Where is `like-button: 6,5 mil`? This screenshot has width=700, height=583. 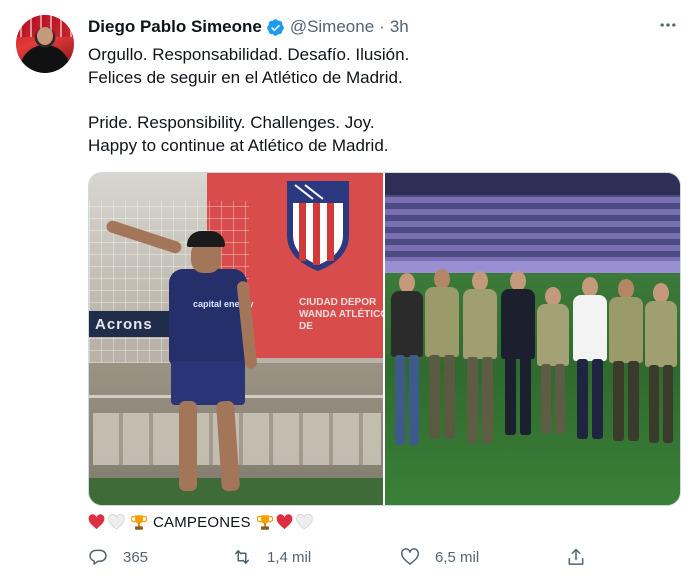
like-button: 6,5 mil is located at coordinates (439, 557).